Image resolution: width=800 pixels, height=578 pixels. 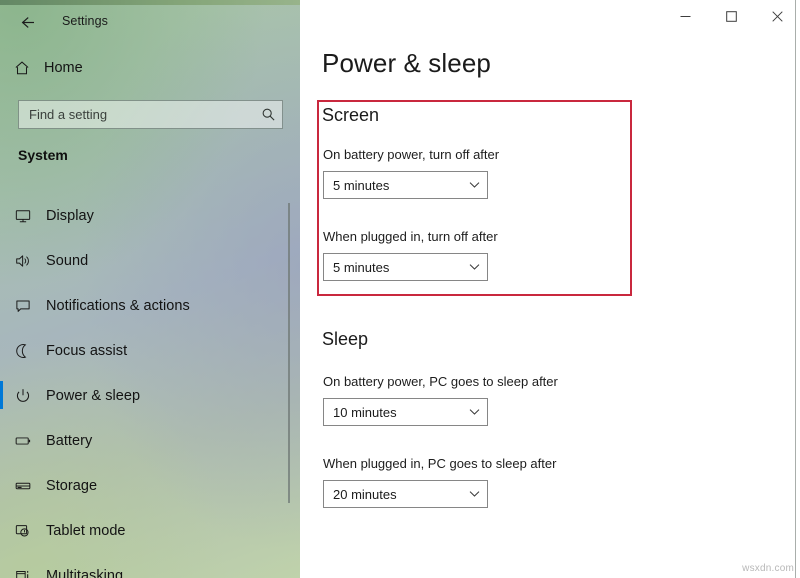 What do you see at coordinates (351, 115) in the screenshot?
I see `screen-group-title: Screen` at bounding box center [351, 115].